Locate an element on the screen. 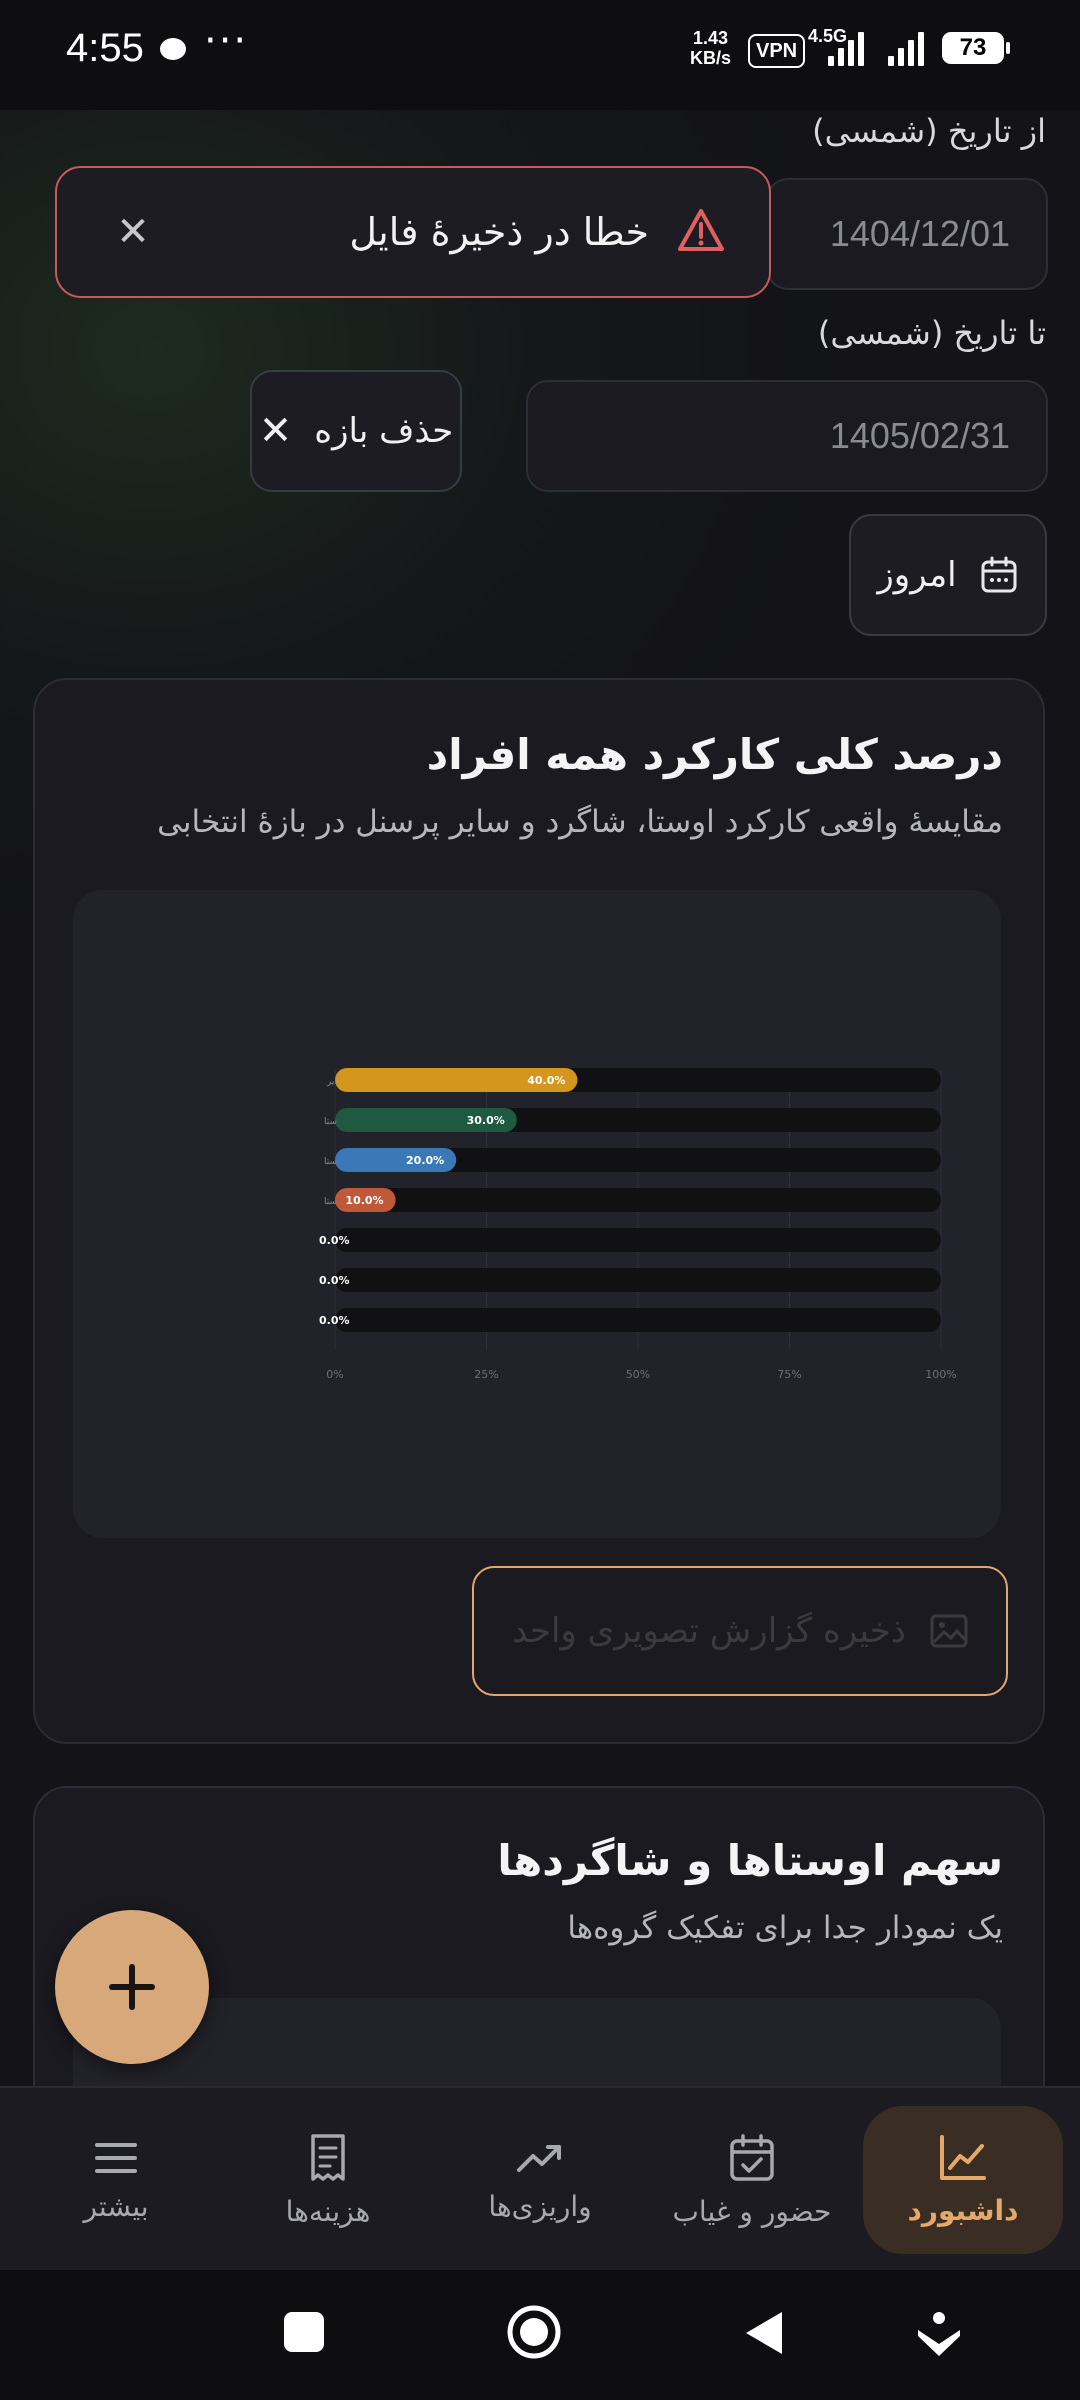 Image resolution: width=1080 pixels, height=2400 pixels. vpn-badge: VPN is located at coordinates (777, 51).